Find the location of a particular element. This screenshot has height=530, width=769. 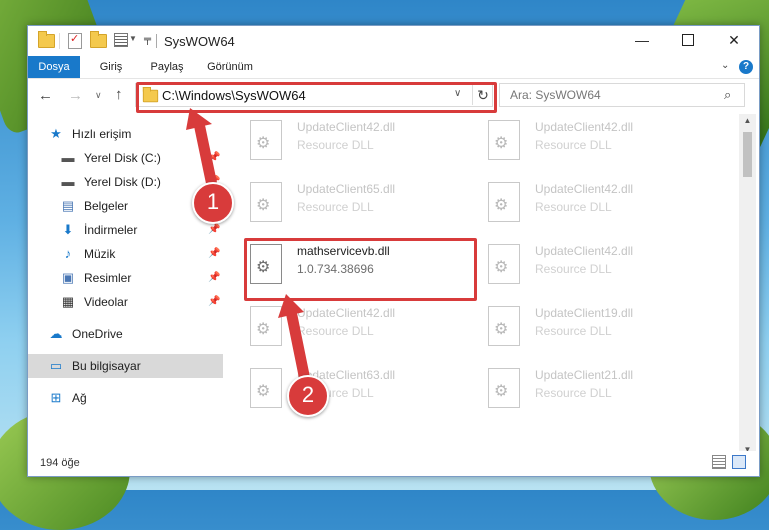

view-icon is located at coordinates (121, 40).